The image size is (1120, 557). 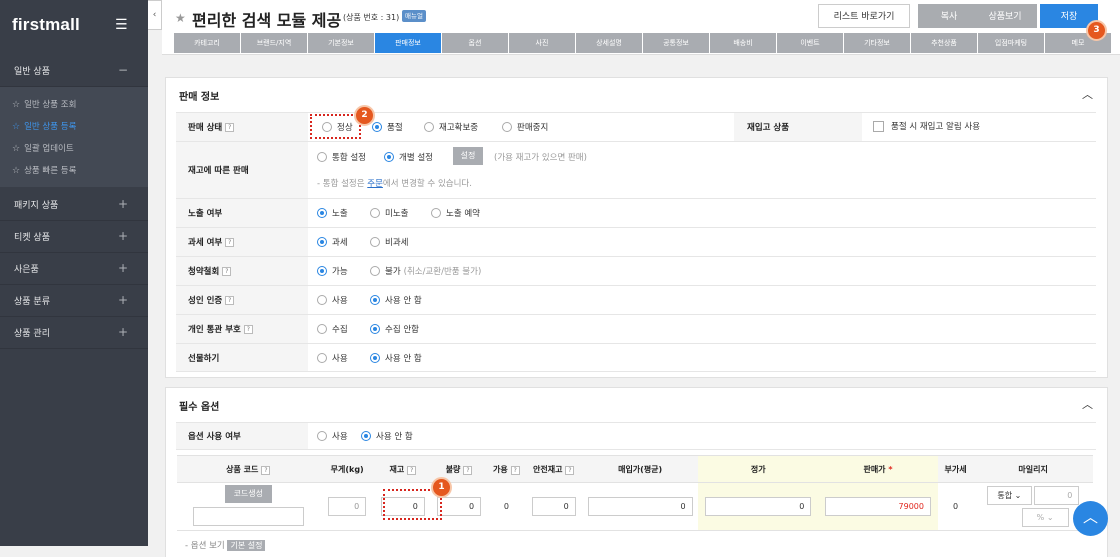 I want to click on tab-photos: 사진, so click(x=542, y=43).